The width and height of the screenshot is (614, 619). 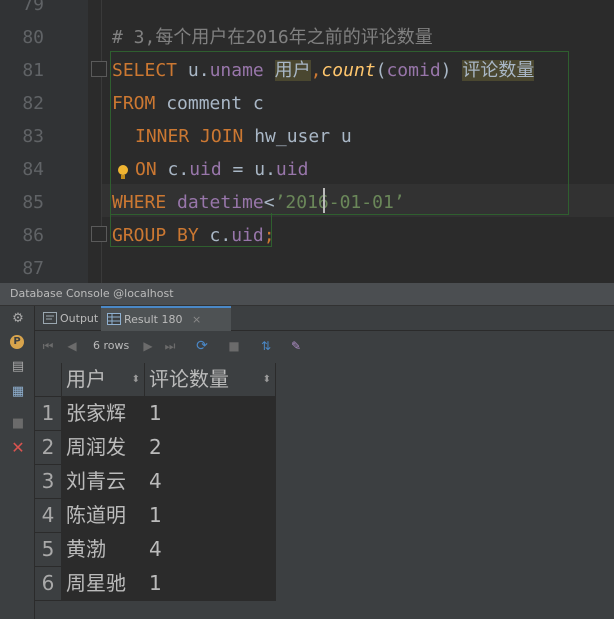 What do you see at coordinates (202, 346) in the screenshot?
I see `refresh-icon: ⟳` at bounding box center [202, 346].